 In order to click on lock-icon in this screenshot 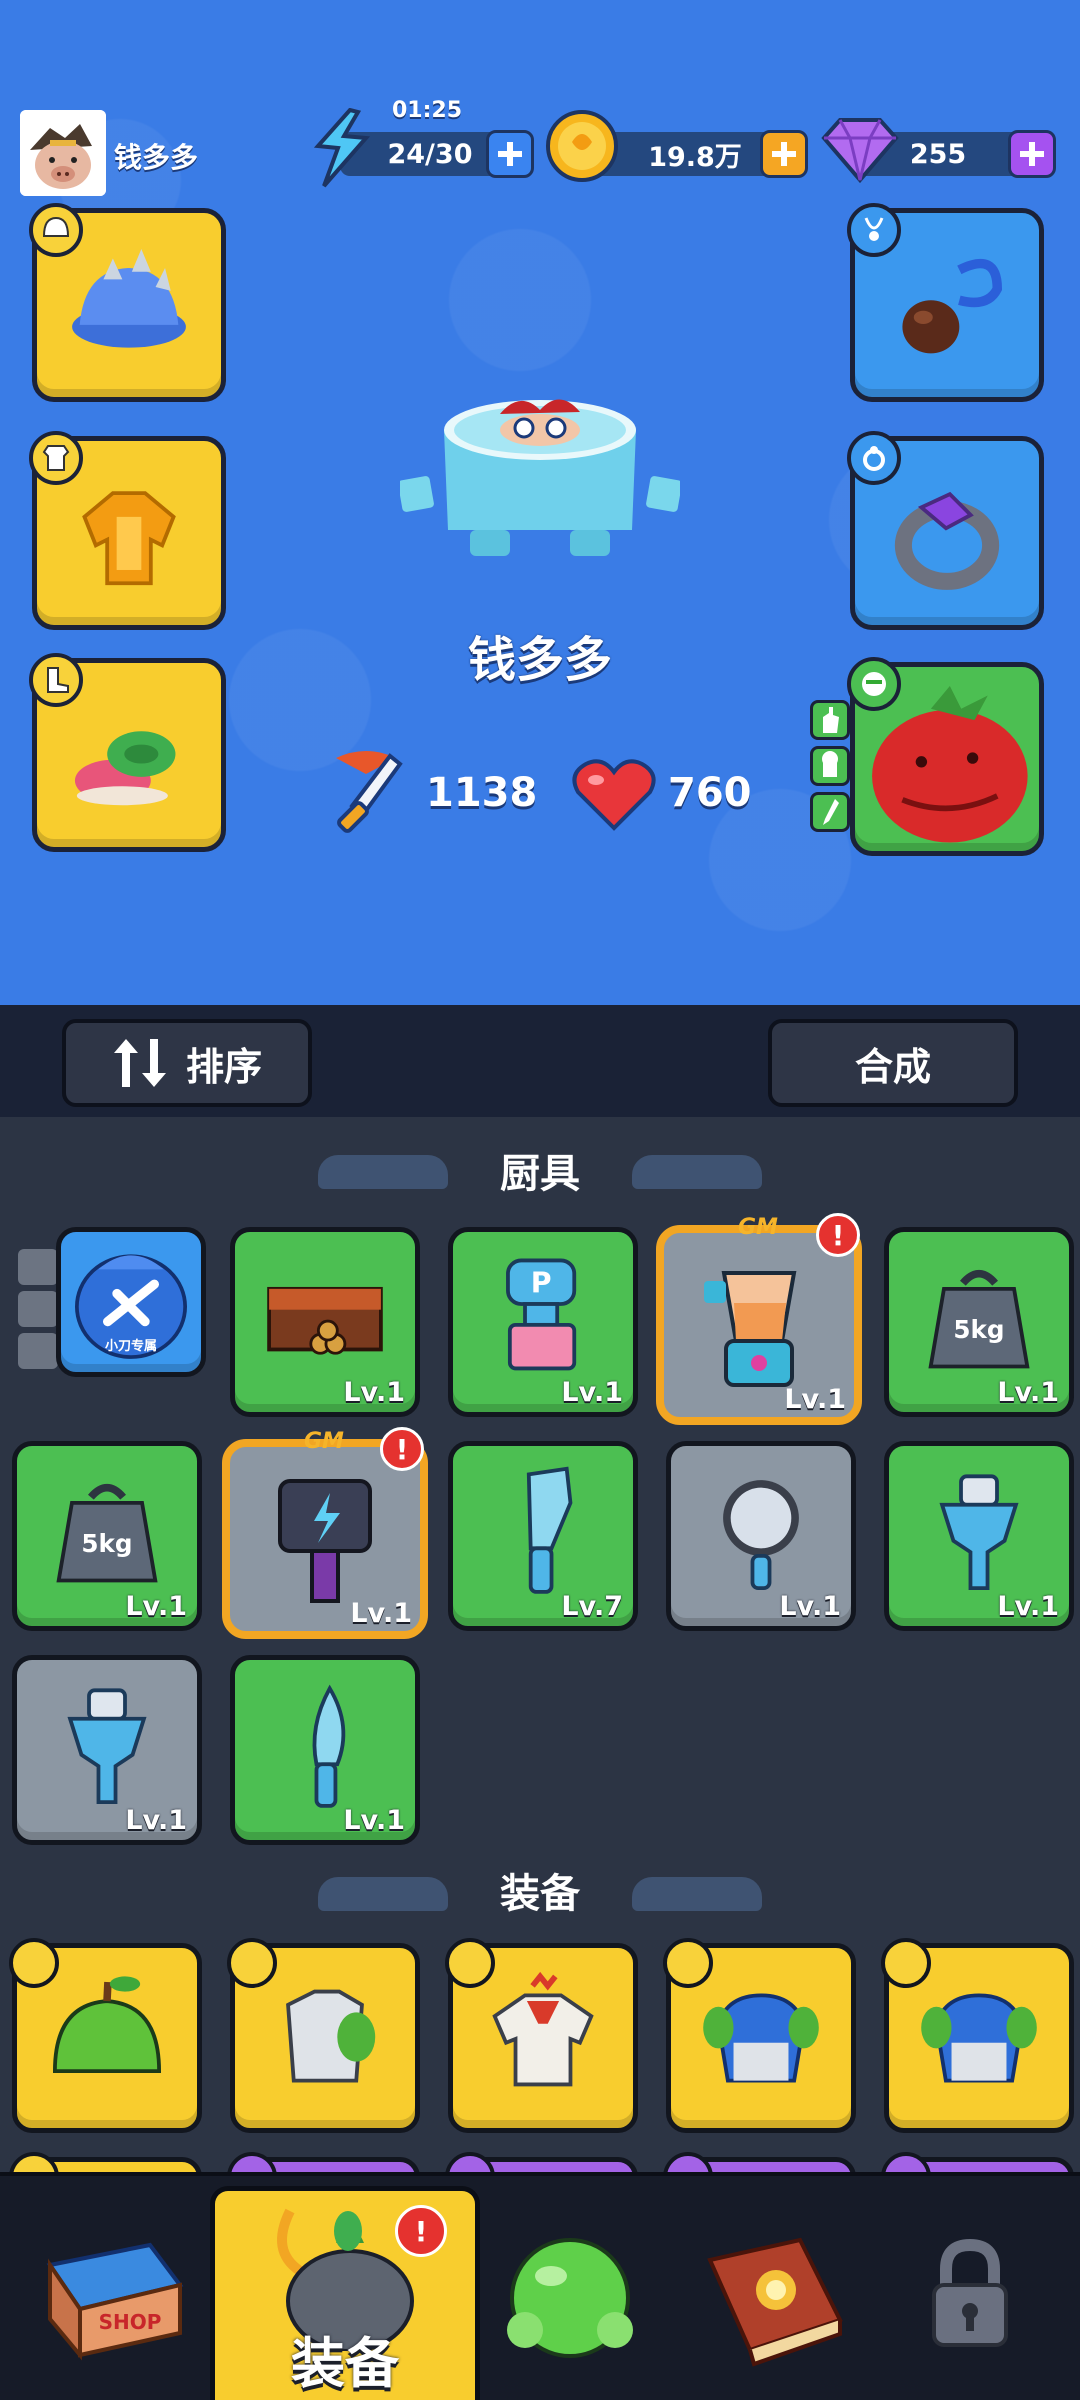, I will do `click(970, 2292)`.